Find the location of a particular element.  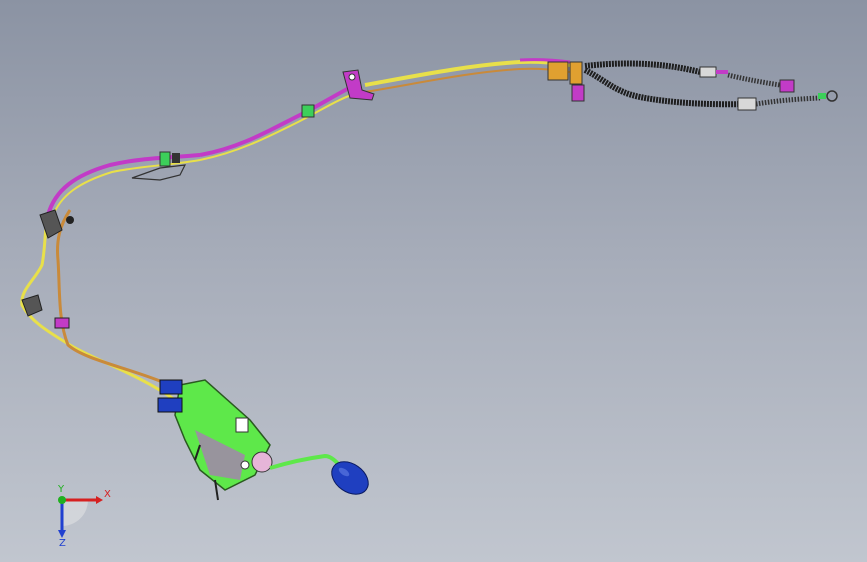

shift-lever-rod is located at coordinates (305, 461).